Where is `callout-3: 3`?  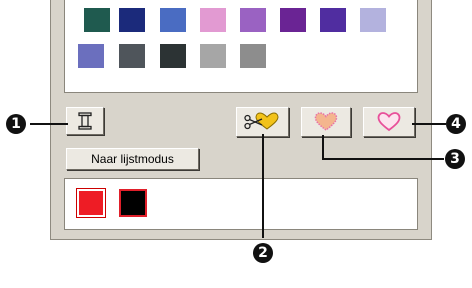 callout-3: 3 is located at coordinates (455, 159).